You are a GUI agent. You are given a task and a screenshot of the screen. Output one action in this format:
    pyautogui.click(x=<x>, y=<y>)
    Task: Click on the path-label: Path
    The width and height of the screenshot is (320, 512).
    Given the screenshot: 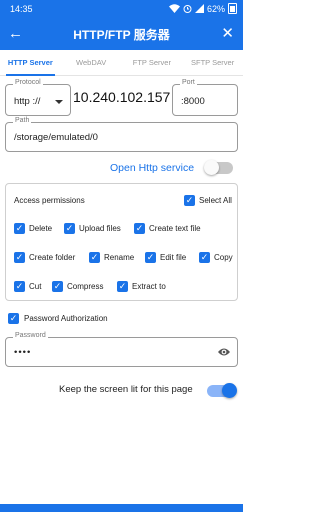 What is the action you would take?
    pyautogui.click(x=22, y=120)
    